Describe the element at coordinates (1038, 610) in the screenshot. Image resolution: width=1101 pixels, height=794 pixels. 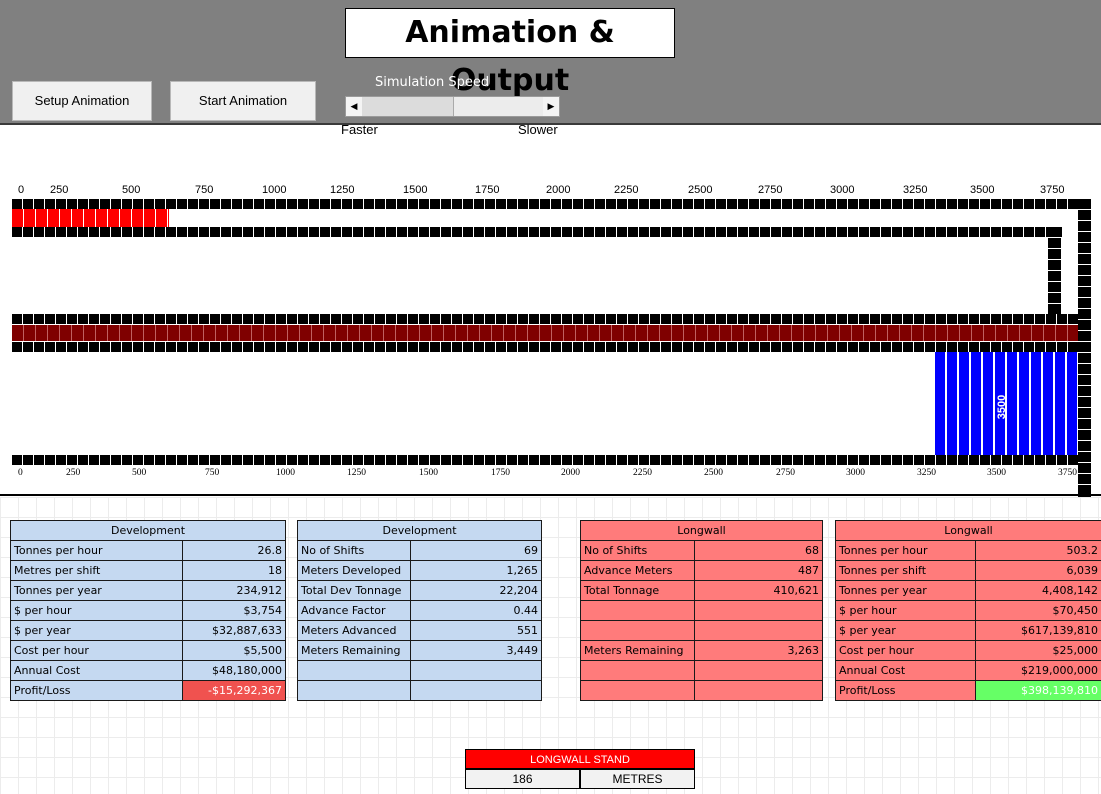
I see `row-value: $70,450` at that location.